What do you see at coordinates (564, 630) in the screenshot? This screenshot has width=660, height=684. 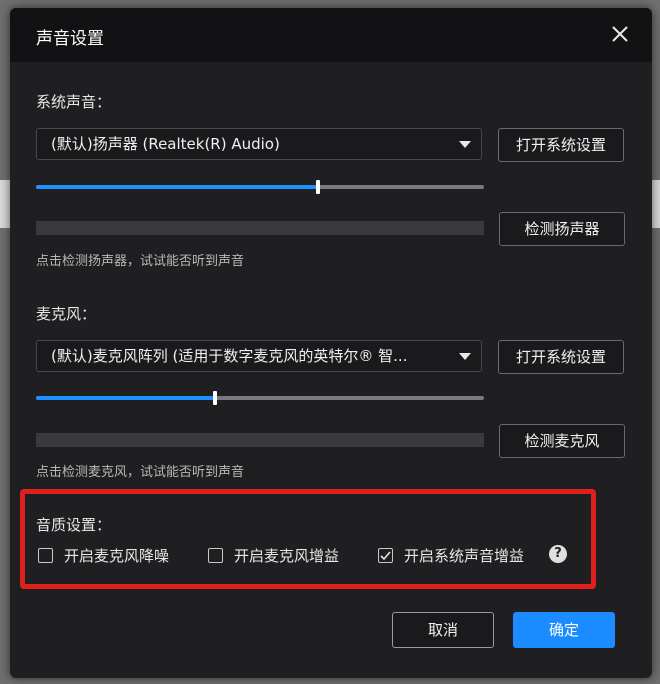 I see `ok-button: 确定` at bounding box center [564, 630].